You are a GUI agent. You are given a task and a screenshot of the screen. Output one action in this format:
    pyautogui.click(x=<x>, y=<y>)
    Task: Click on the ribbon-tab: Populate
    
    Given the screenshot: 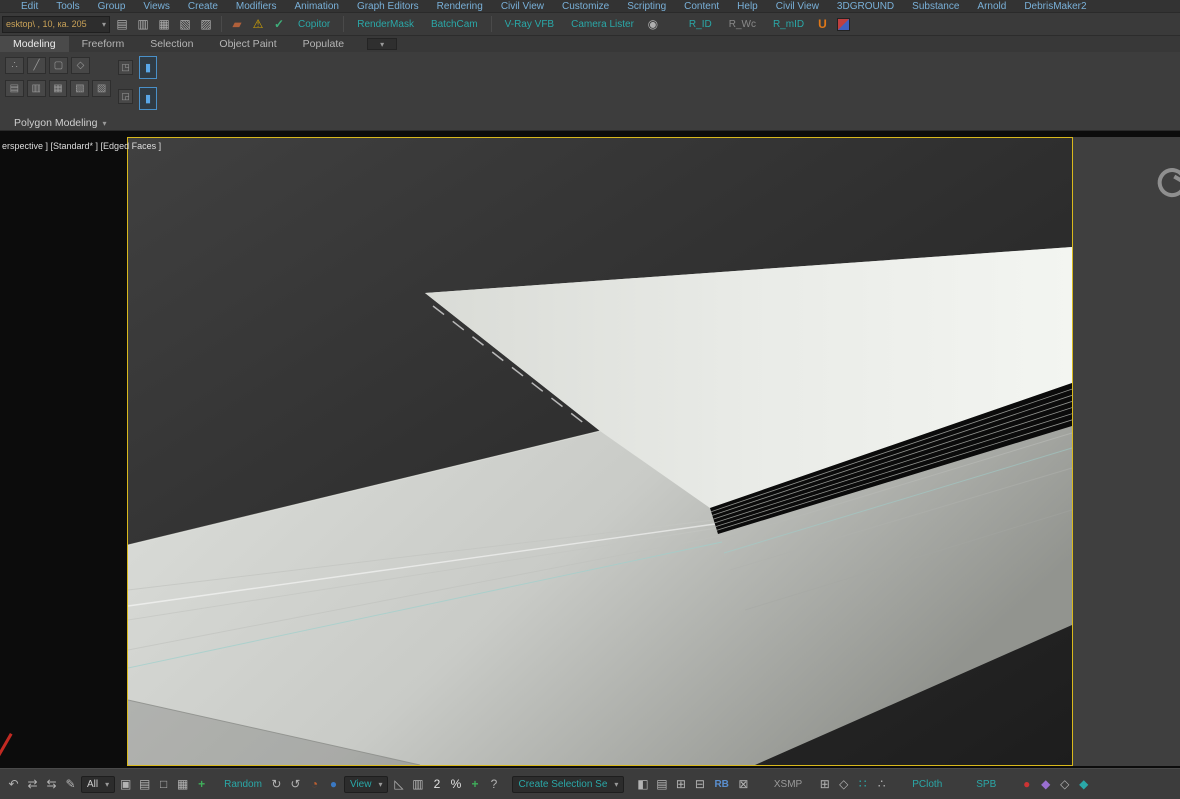 What is the action you would take?
    pyautogui.click(x=323, y=44)
    